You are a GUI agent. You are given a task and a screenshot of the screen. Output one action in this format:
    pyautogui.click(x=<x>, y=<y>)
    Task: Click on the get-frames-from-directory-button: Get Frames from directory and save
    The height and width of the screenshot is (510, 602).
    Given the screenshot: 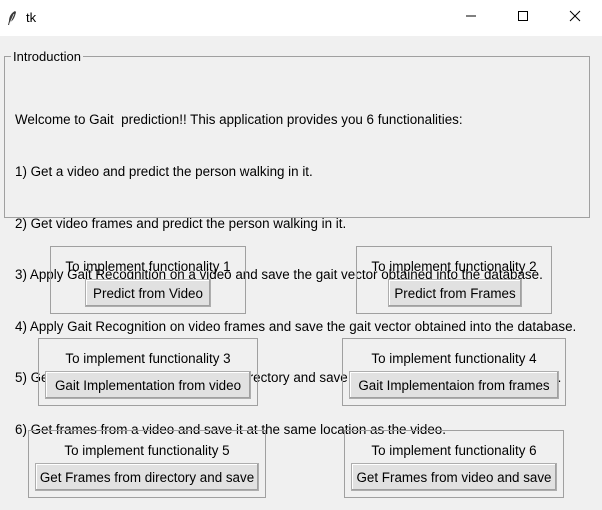 What is the action you would take?
    pyautogui.click(x=147, y=477)
    